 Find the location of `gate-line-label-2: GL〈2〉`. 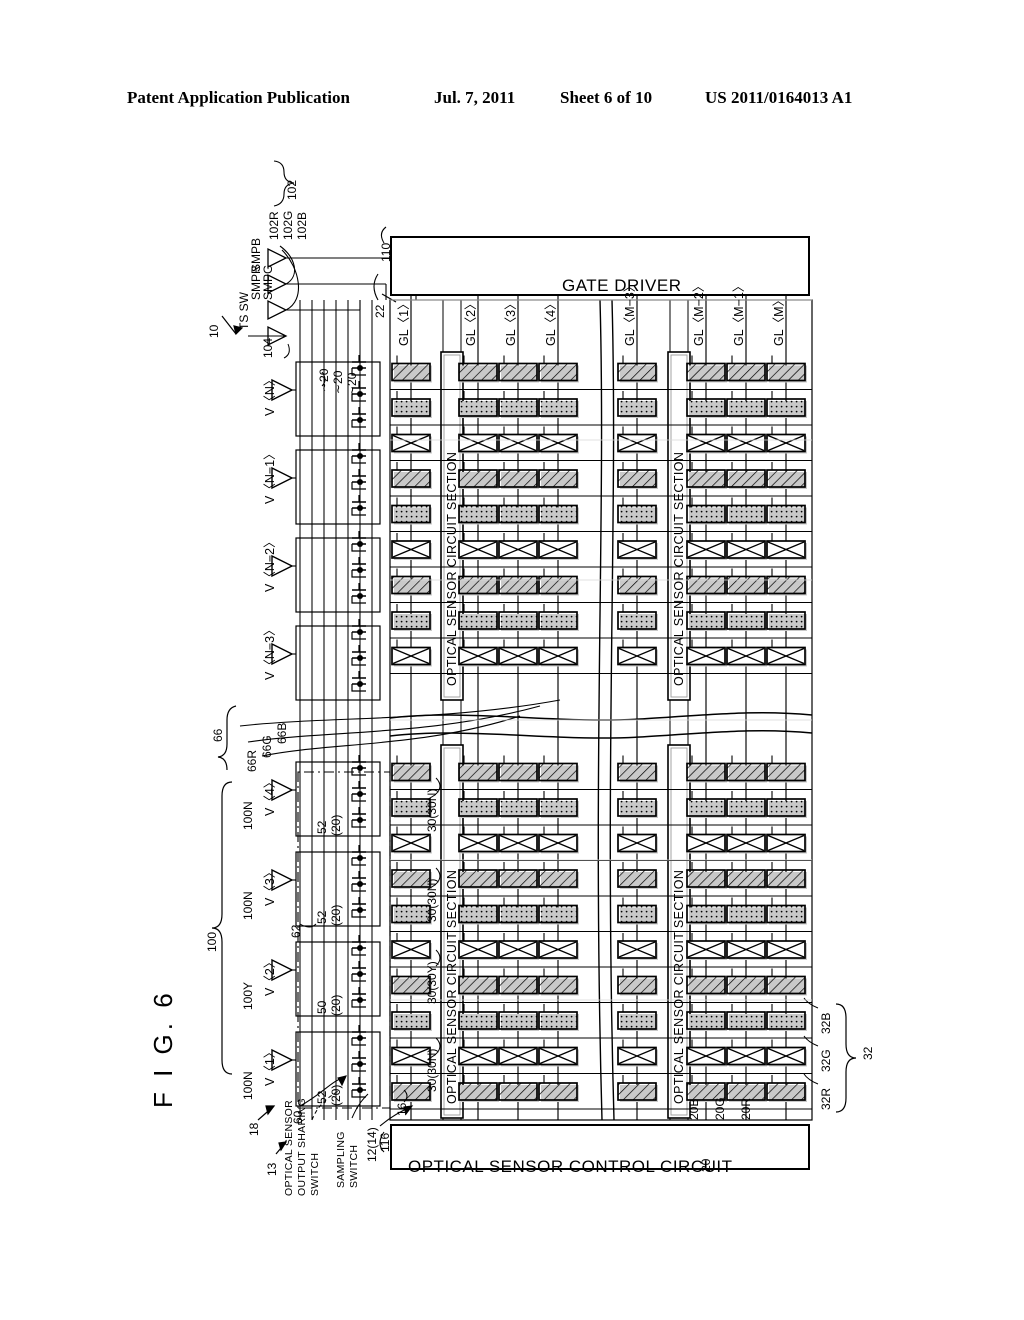

gate-line-label-2: GL〈2〉 is located at coordinates (471, 321).